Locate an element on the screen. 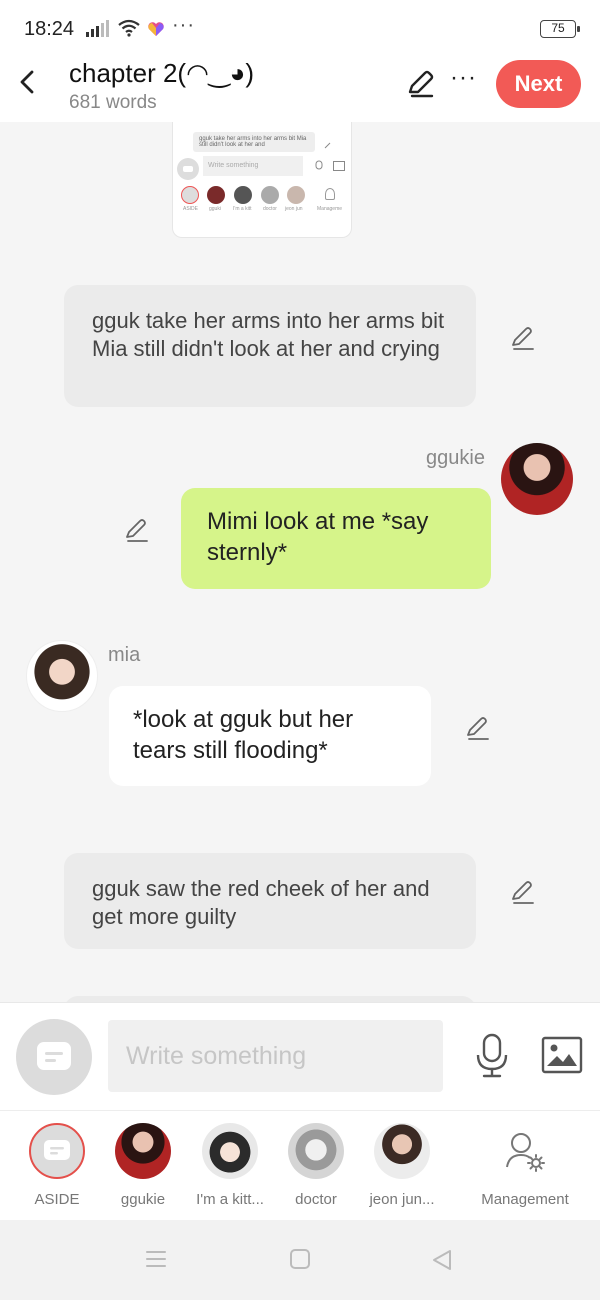 The image size is (600, 1300). more-options-button: ··· is located at coordinates (463, 78).